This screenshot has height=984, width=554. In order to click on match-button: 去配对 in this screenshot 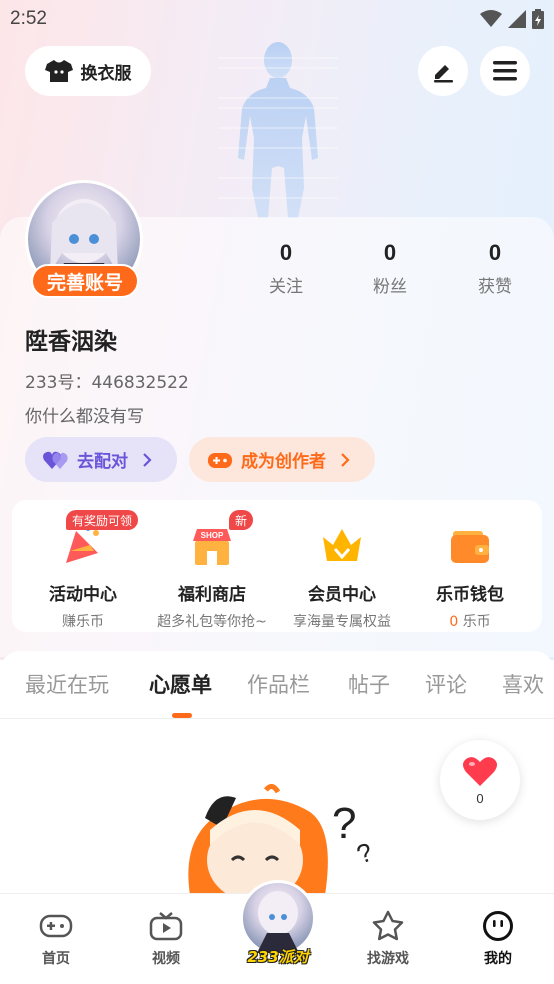, I will do `click(101, 459)`.